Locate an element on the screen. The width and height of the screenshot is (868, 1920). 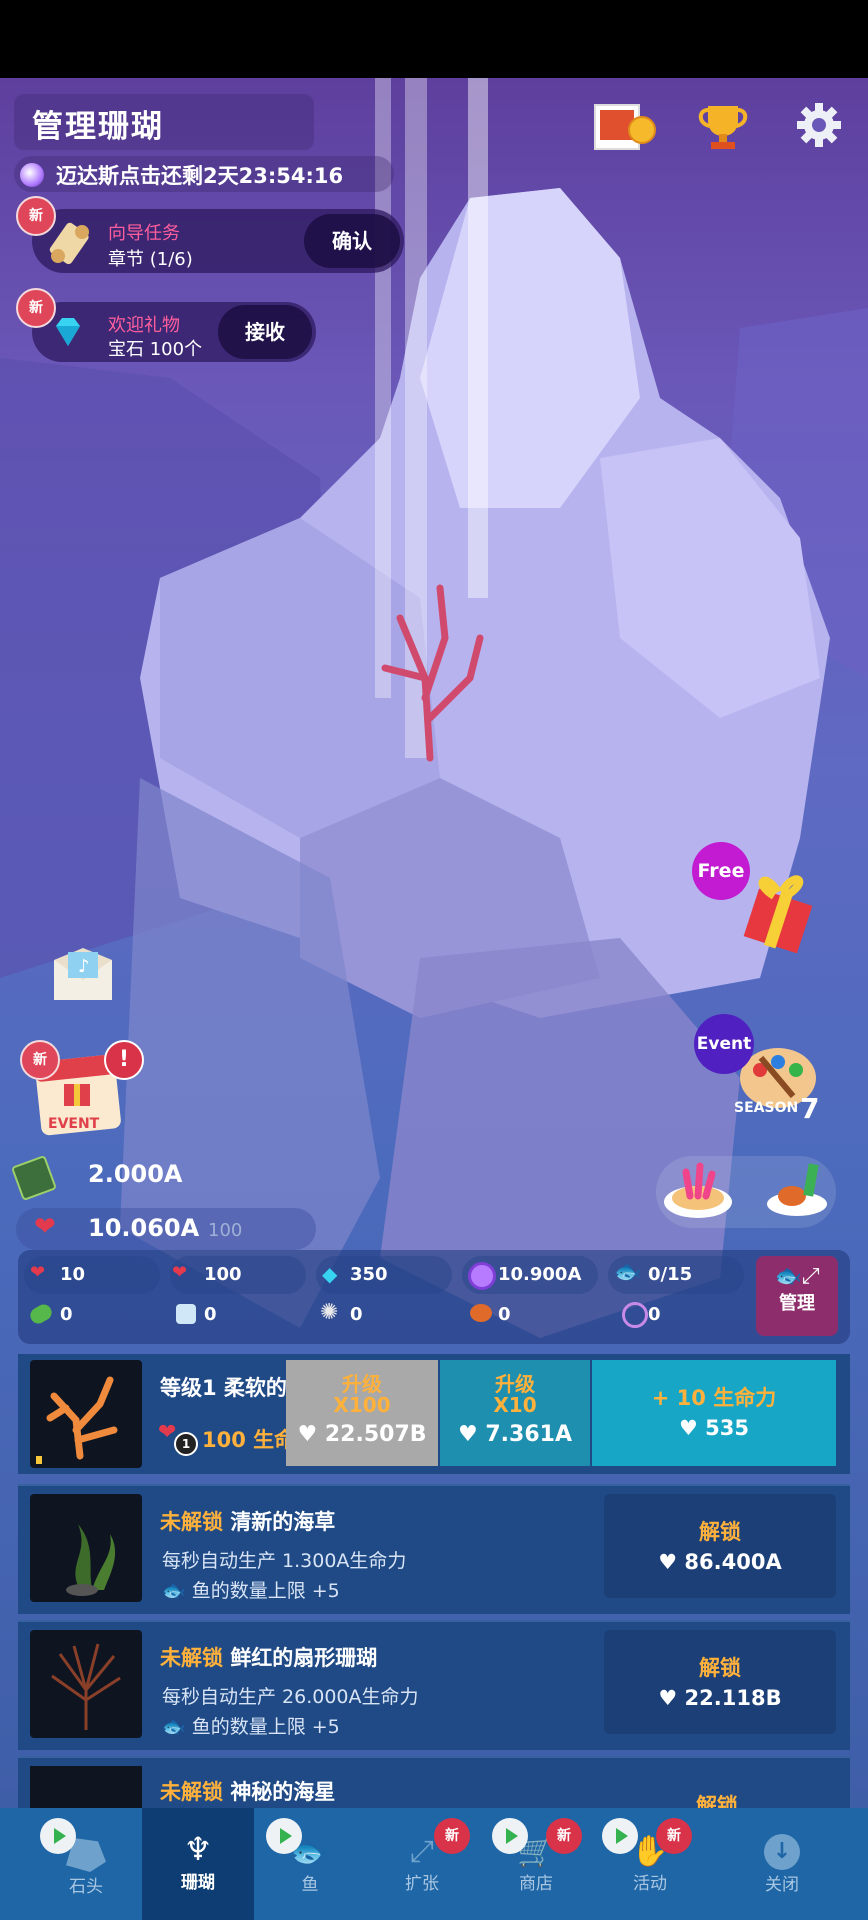
nav-label: 活动 is located at coordinates (650, 1884).